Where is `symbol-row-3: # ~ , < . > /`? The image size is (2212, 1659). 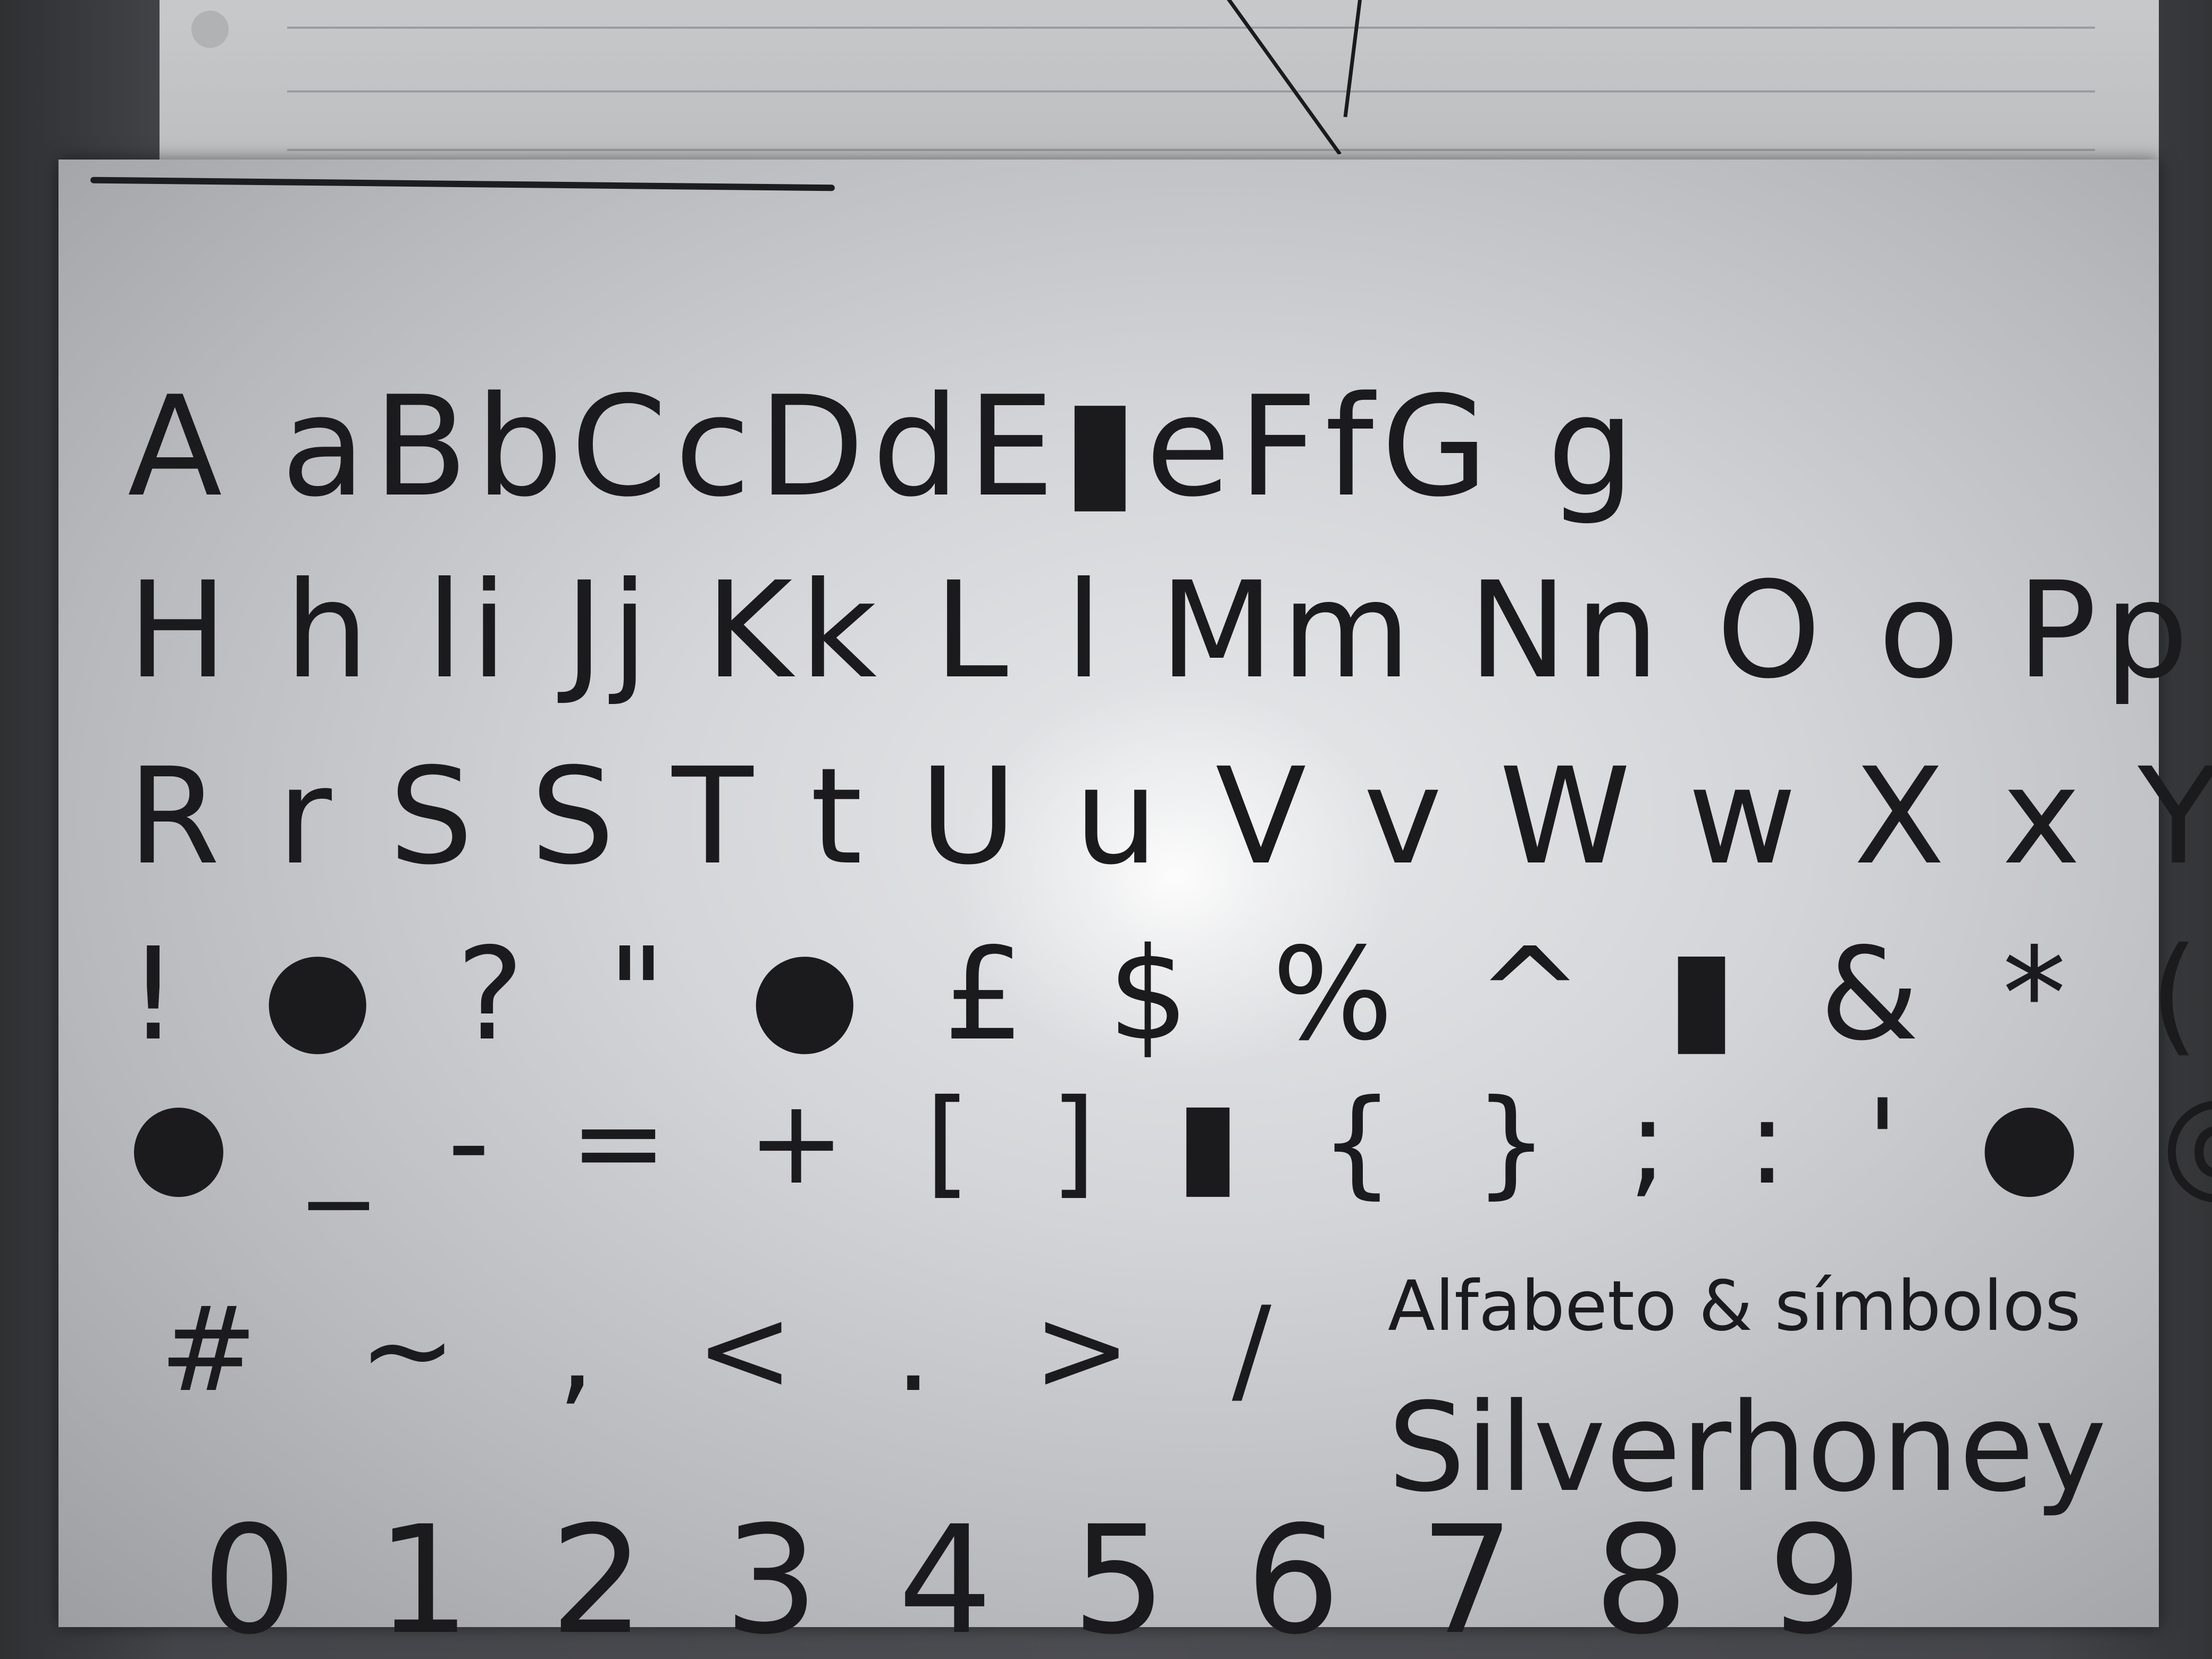 symbol-row-3: # ~ , < . > / is located at coordinates (731, 1349).